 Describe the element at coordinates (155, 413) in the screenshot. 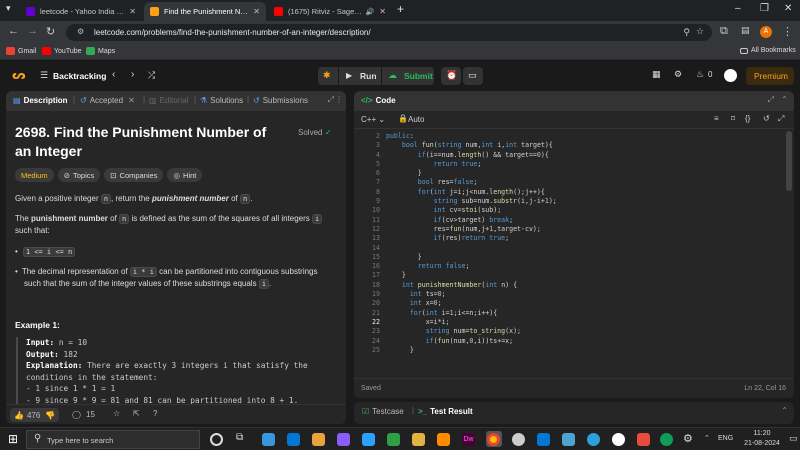

I see `help-icon: ?` at that location.